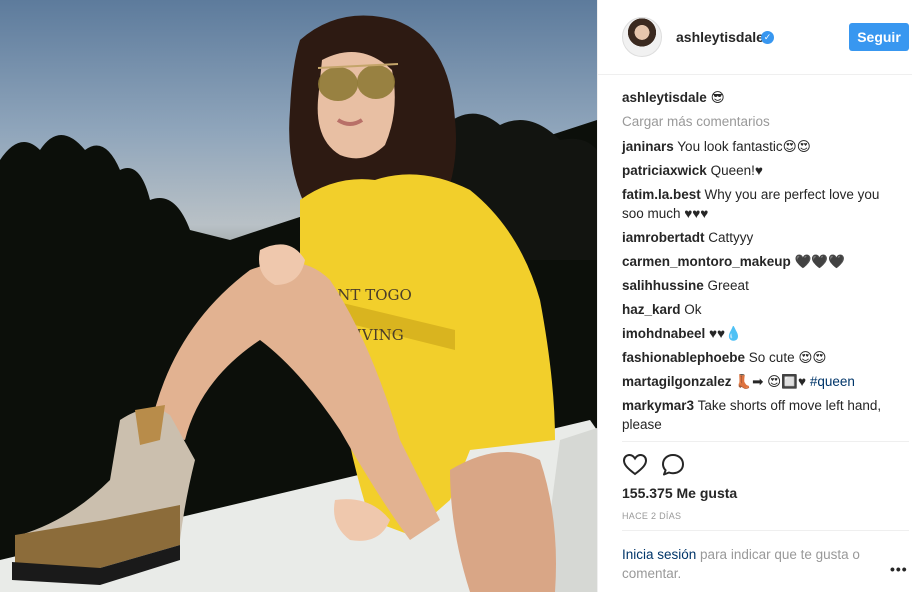 This screenshot has height=592, width=912. I want to click on comment: iamrobertadt Cattyyy, so click(759, 238).